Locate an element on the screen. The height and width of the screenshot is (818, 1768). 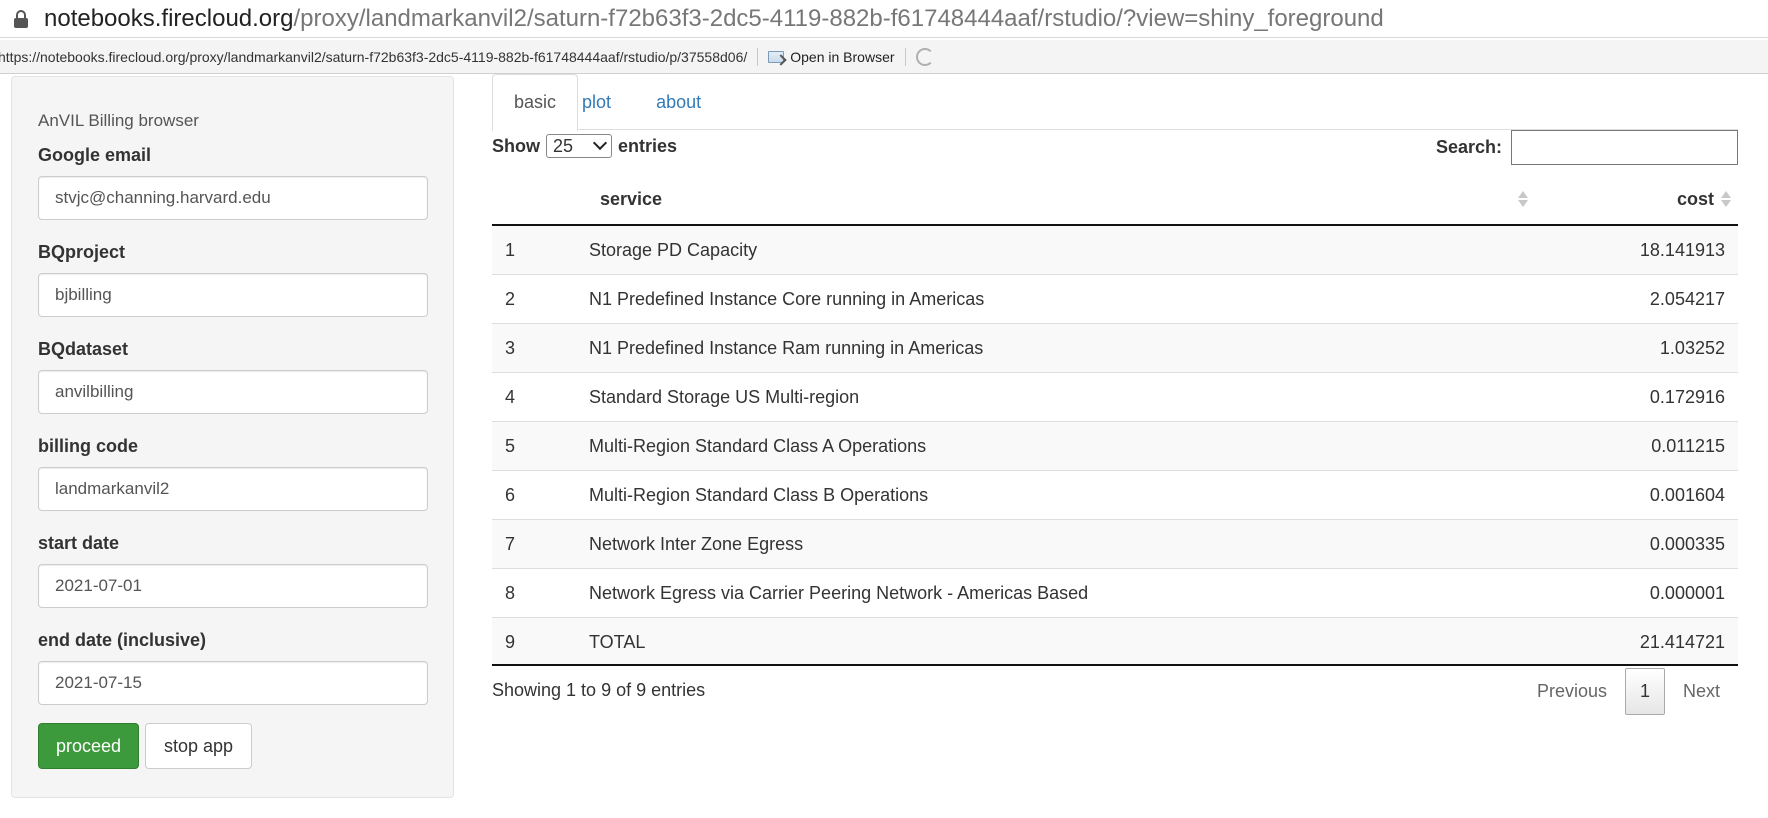
entries-select: 25 is located at coordinates (579, 146).